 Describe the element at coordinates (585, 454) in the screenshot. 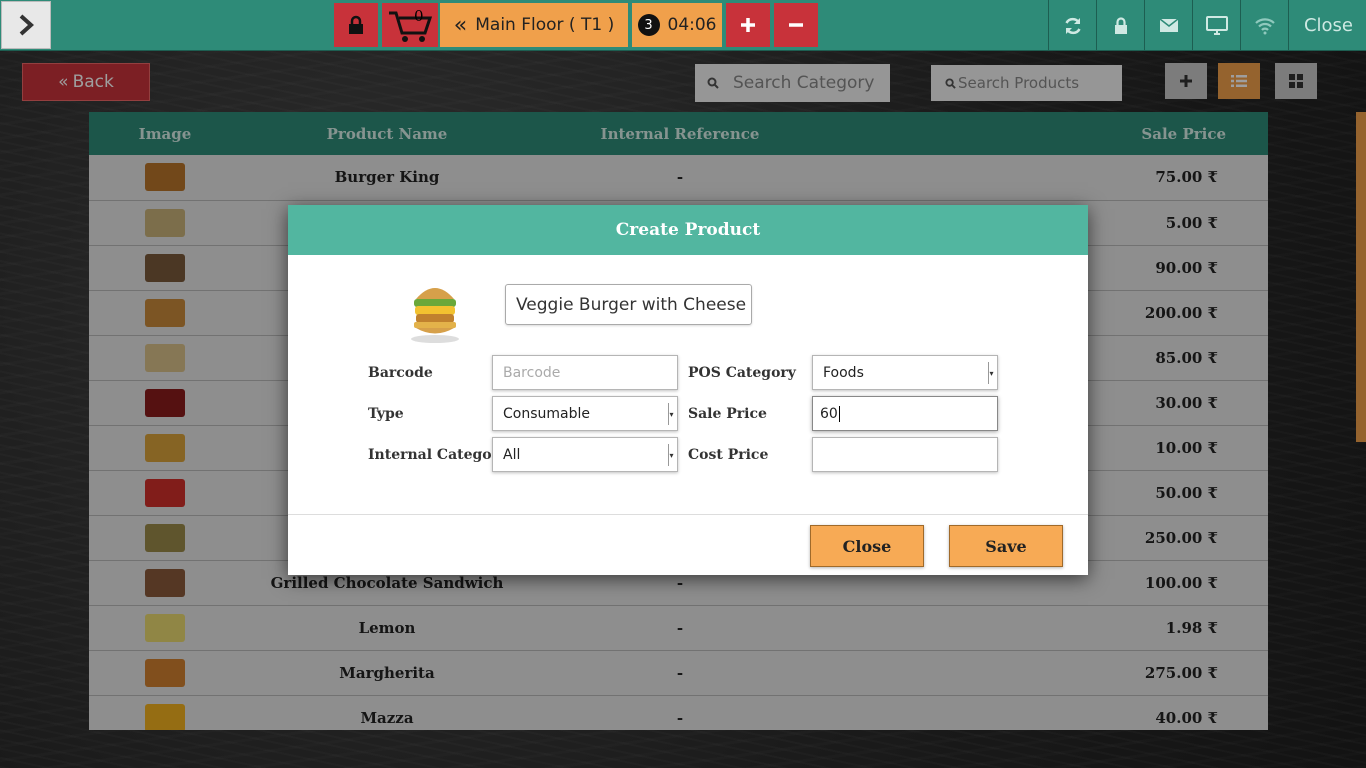

I see `internal-category-select: All ▾` at that location.